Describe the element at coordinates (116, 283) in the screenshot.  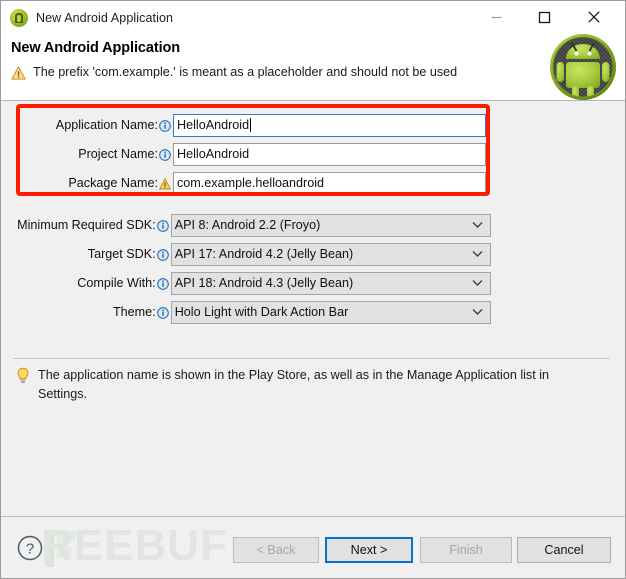
I see `label-compile-with: Compile With:` at that location.